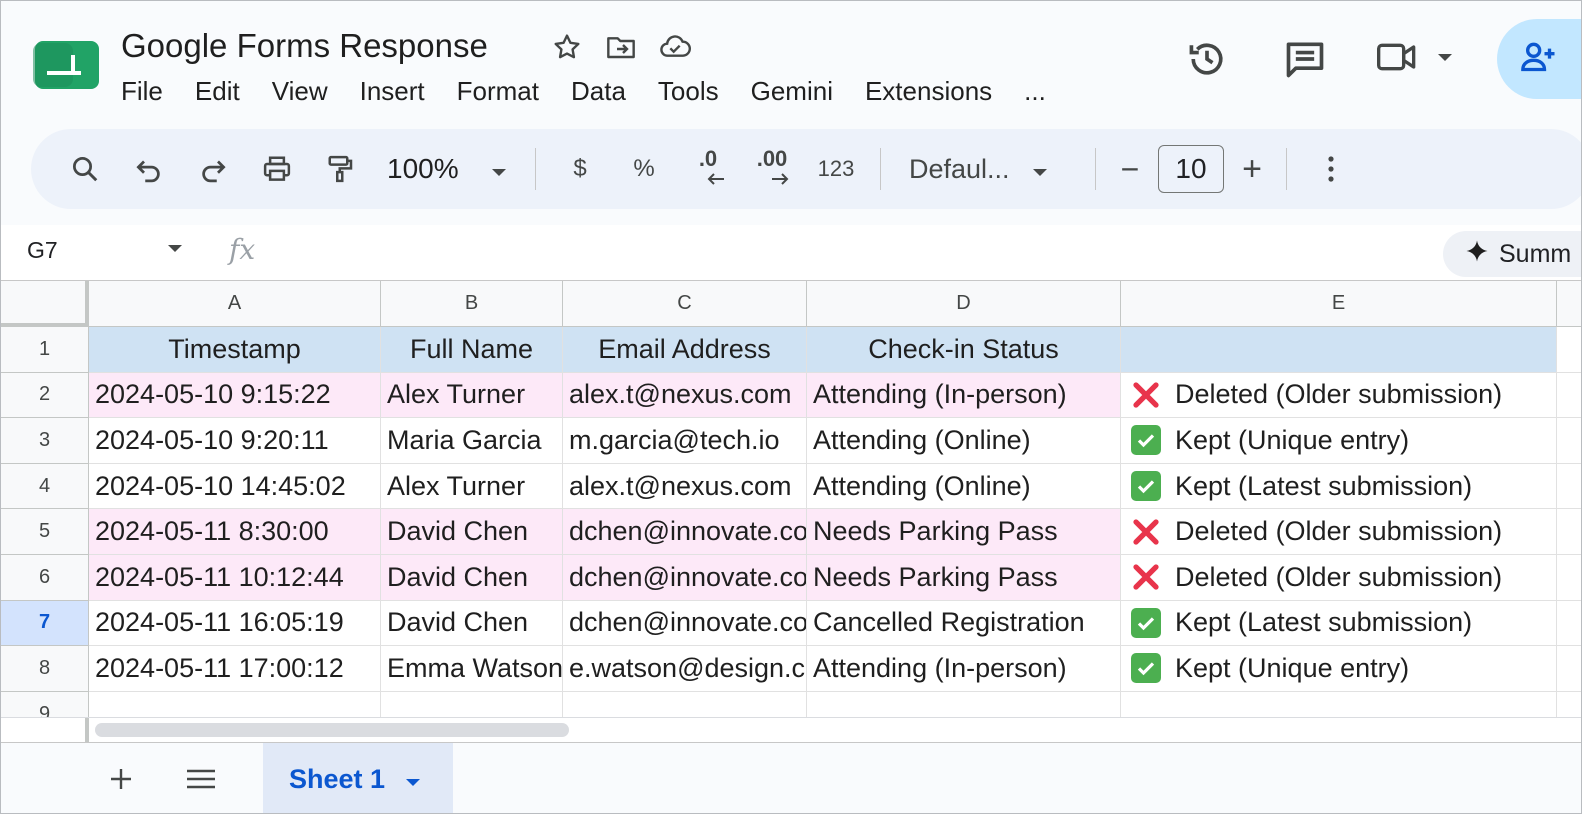  Describe the element at coordinates (235, 441) in the screenshot. I see `table-cell: 2024-05-10 9:20:11` at that location.